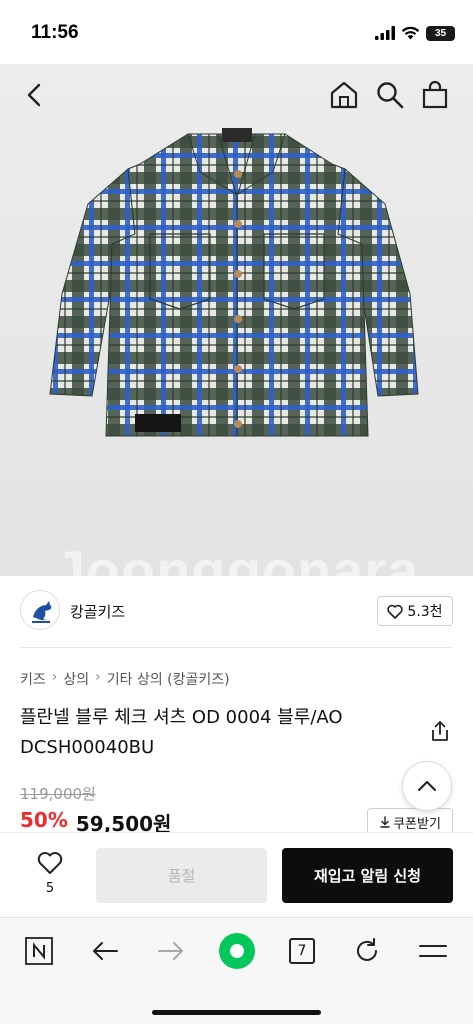  I want to click on naver-home-button, so click(39, 951).